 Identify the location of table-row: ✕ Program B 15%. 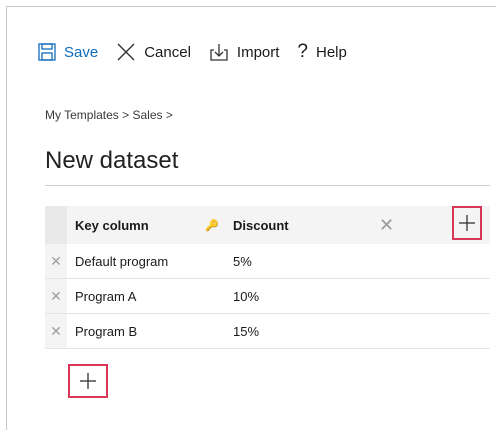
(267, 331).